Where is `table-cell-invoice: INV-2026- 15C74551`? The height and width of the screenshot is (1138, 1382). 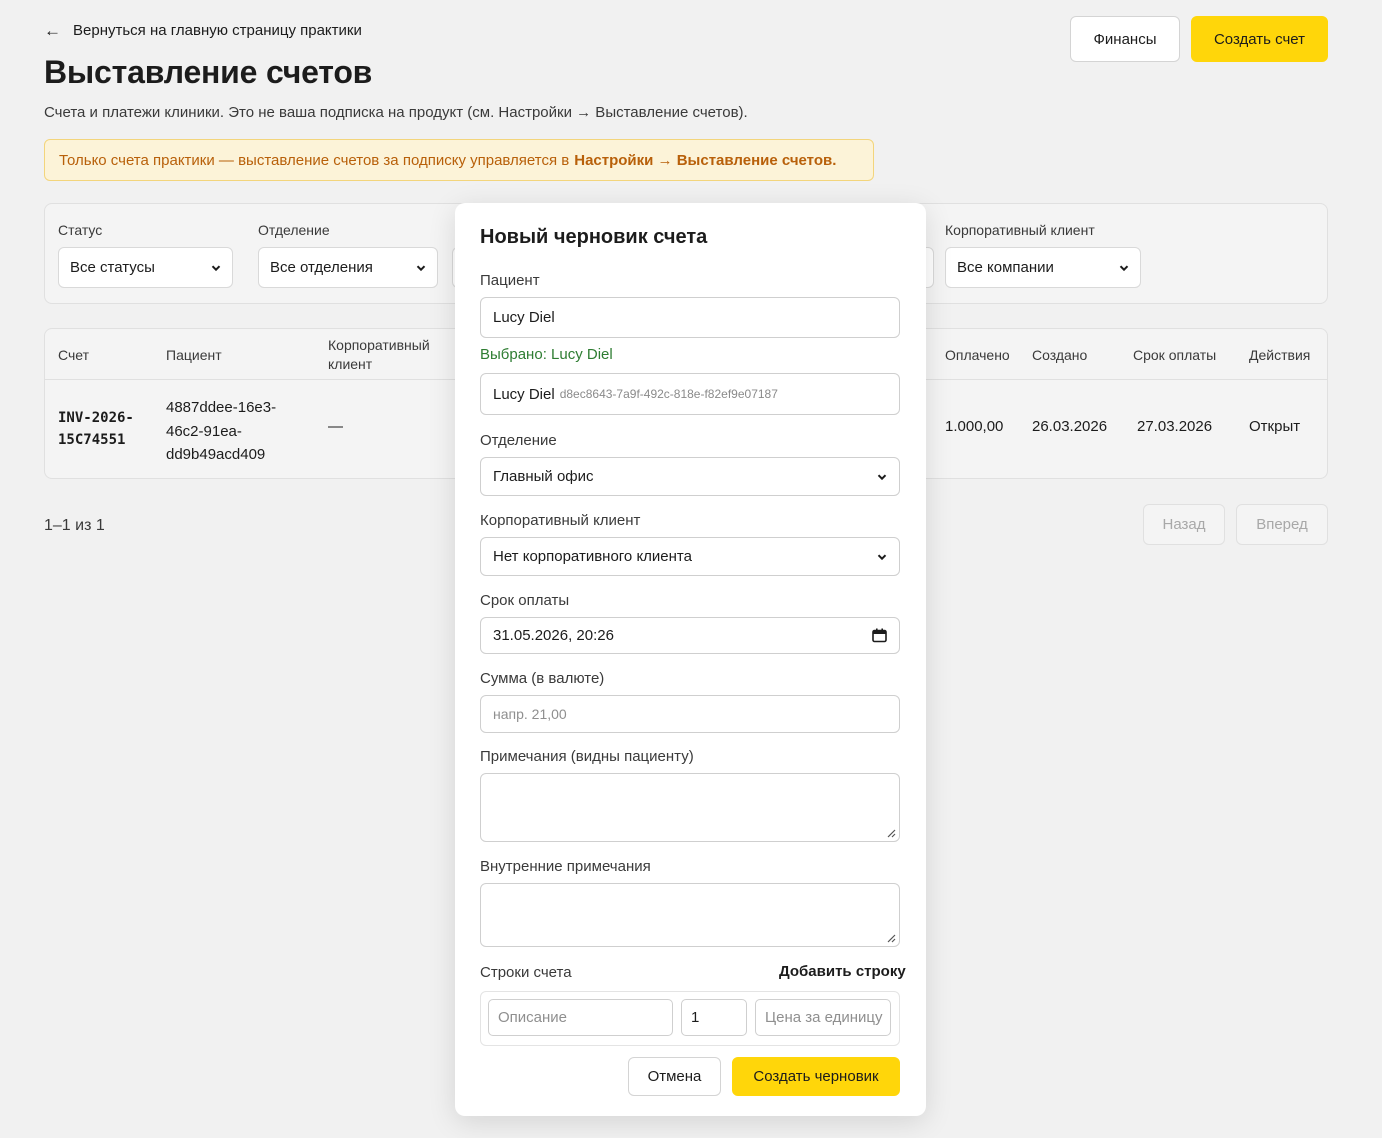 table-cell-invoice: INV-2026- 15C74551 is located at coordinates (96, 429).